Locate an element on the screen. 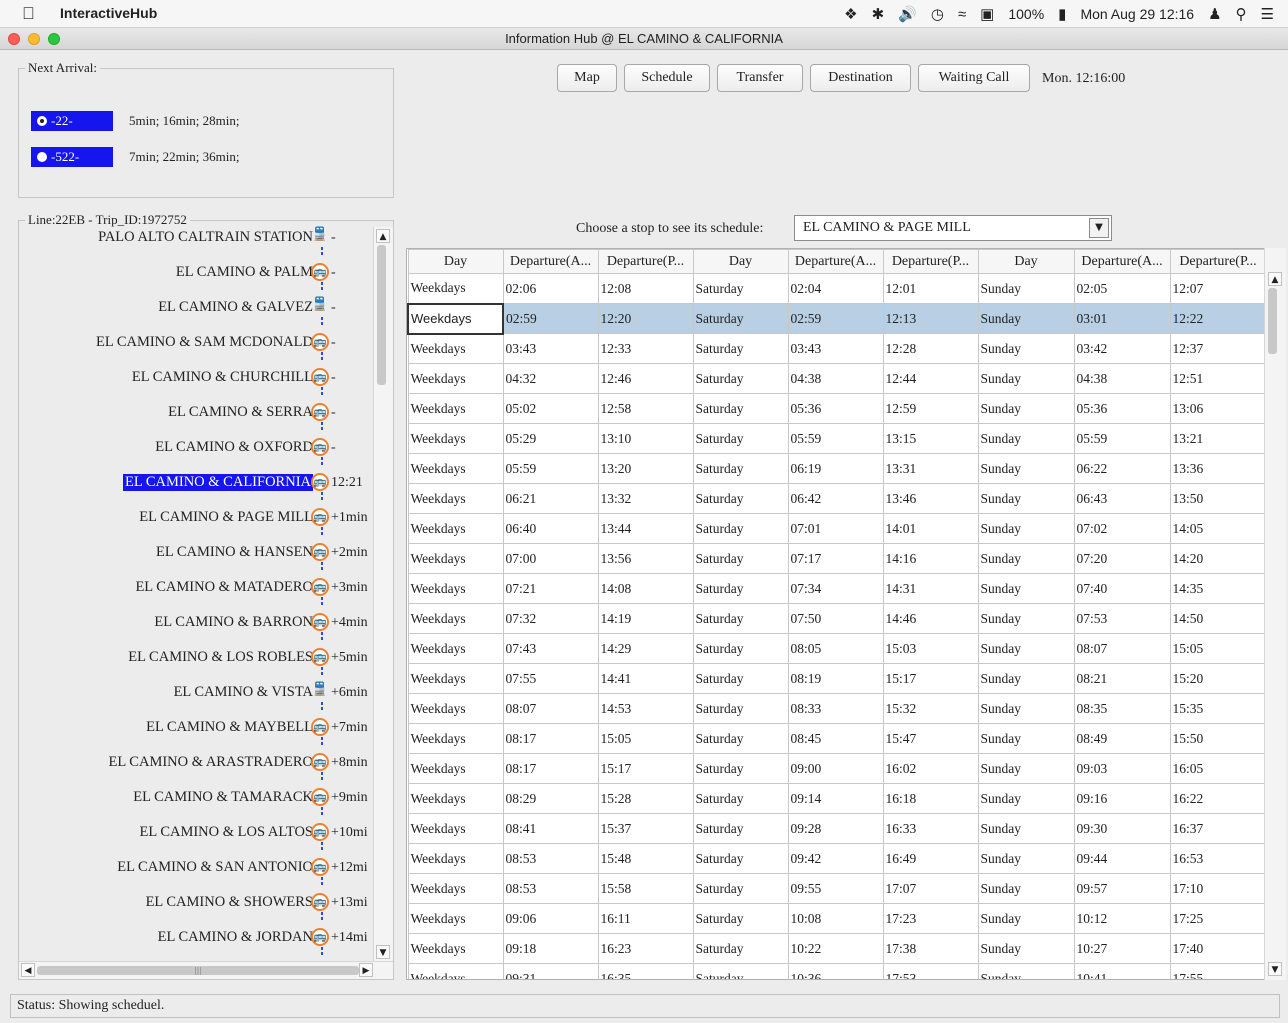  stop-item: PALO ALTO CALTRAIN STATION 🚆 - is located at coordinates (197, 241).